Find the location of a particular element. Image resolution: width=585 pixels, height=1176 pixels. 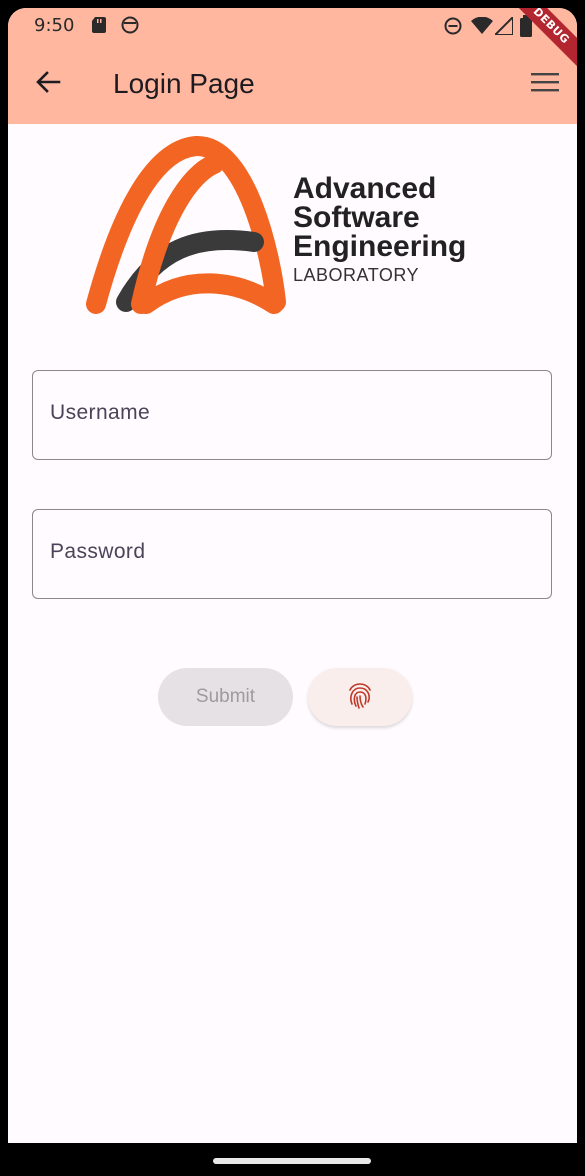

logo-line-3: Engineering is located at coordinates (380, 246).